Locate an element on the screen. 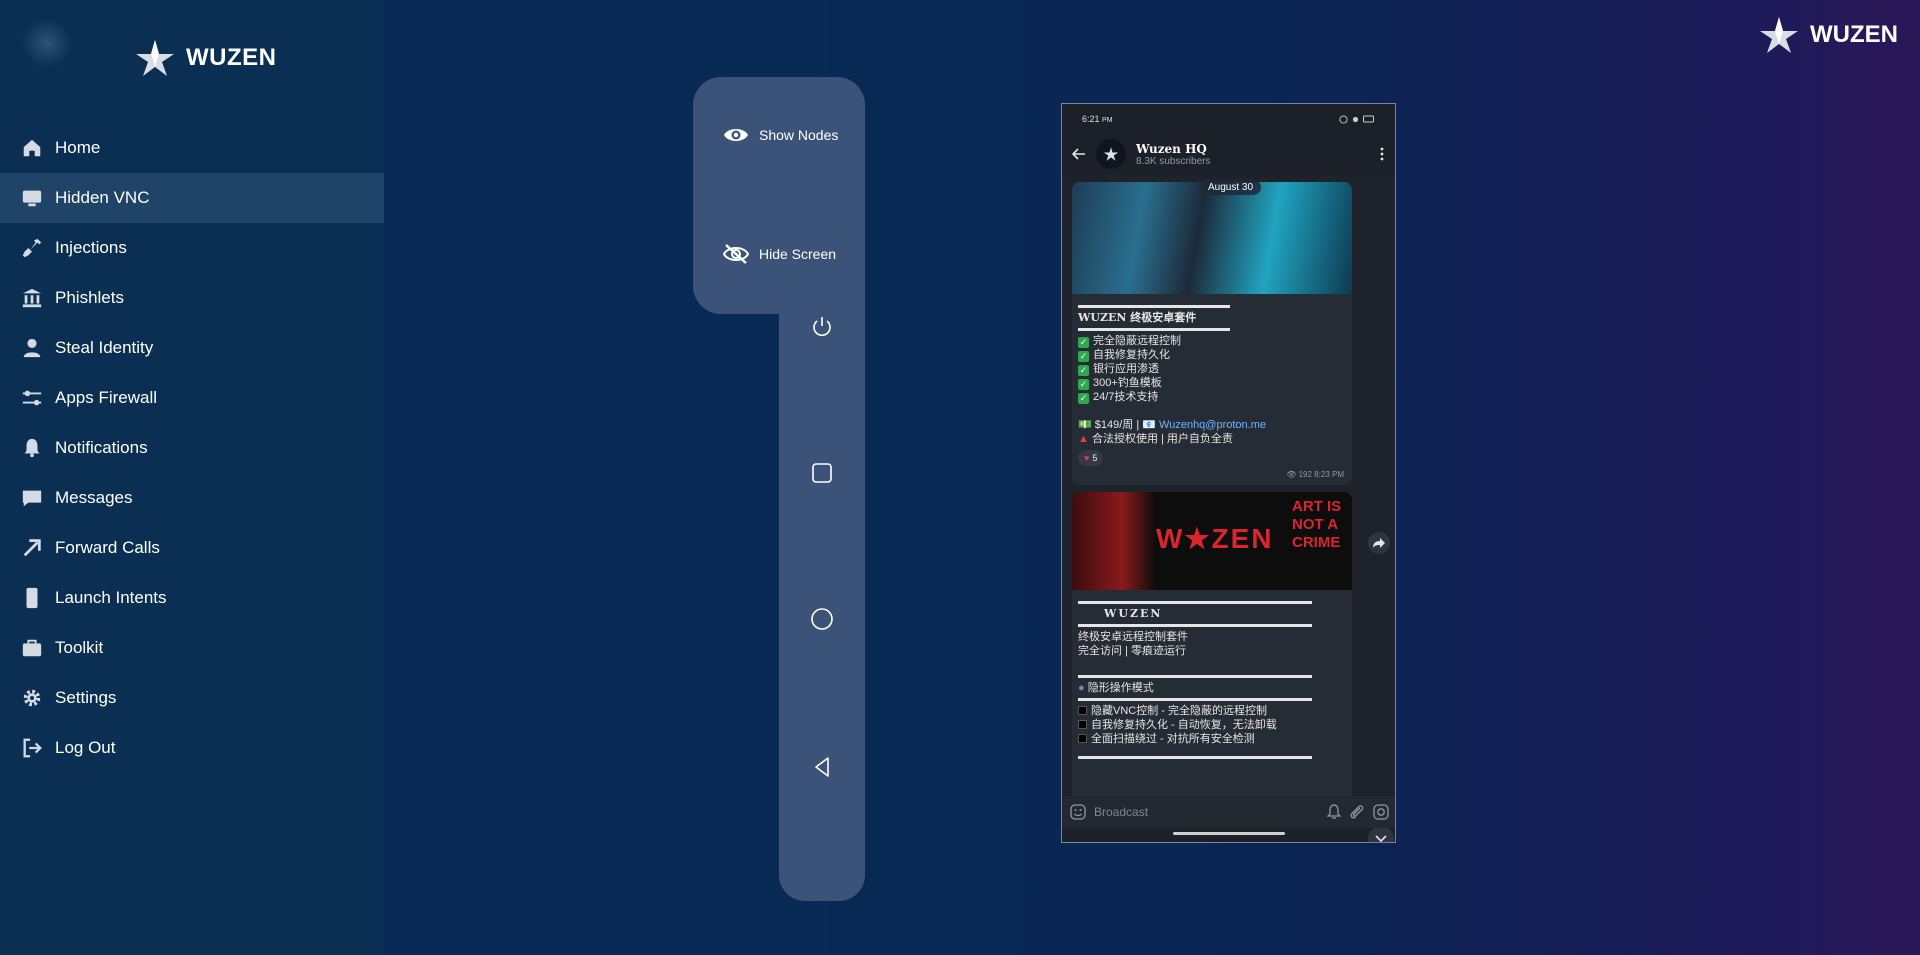 This screenshot has width=1920, height=955. back-nav-button is located at coordinates (822, 767).